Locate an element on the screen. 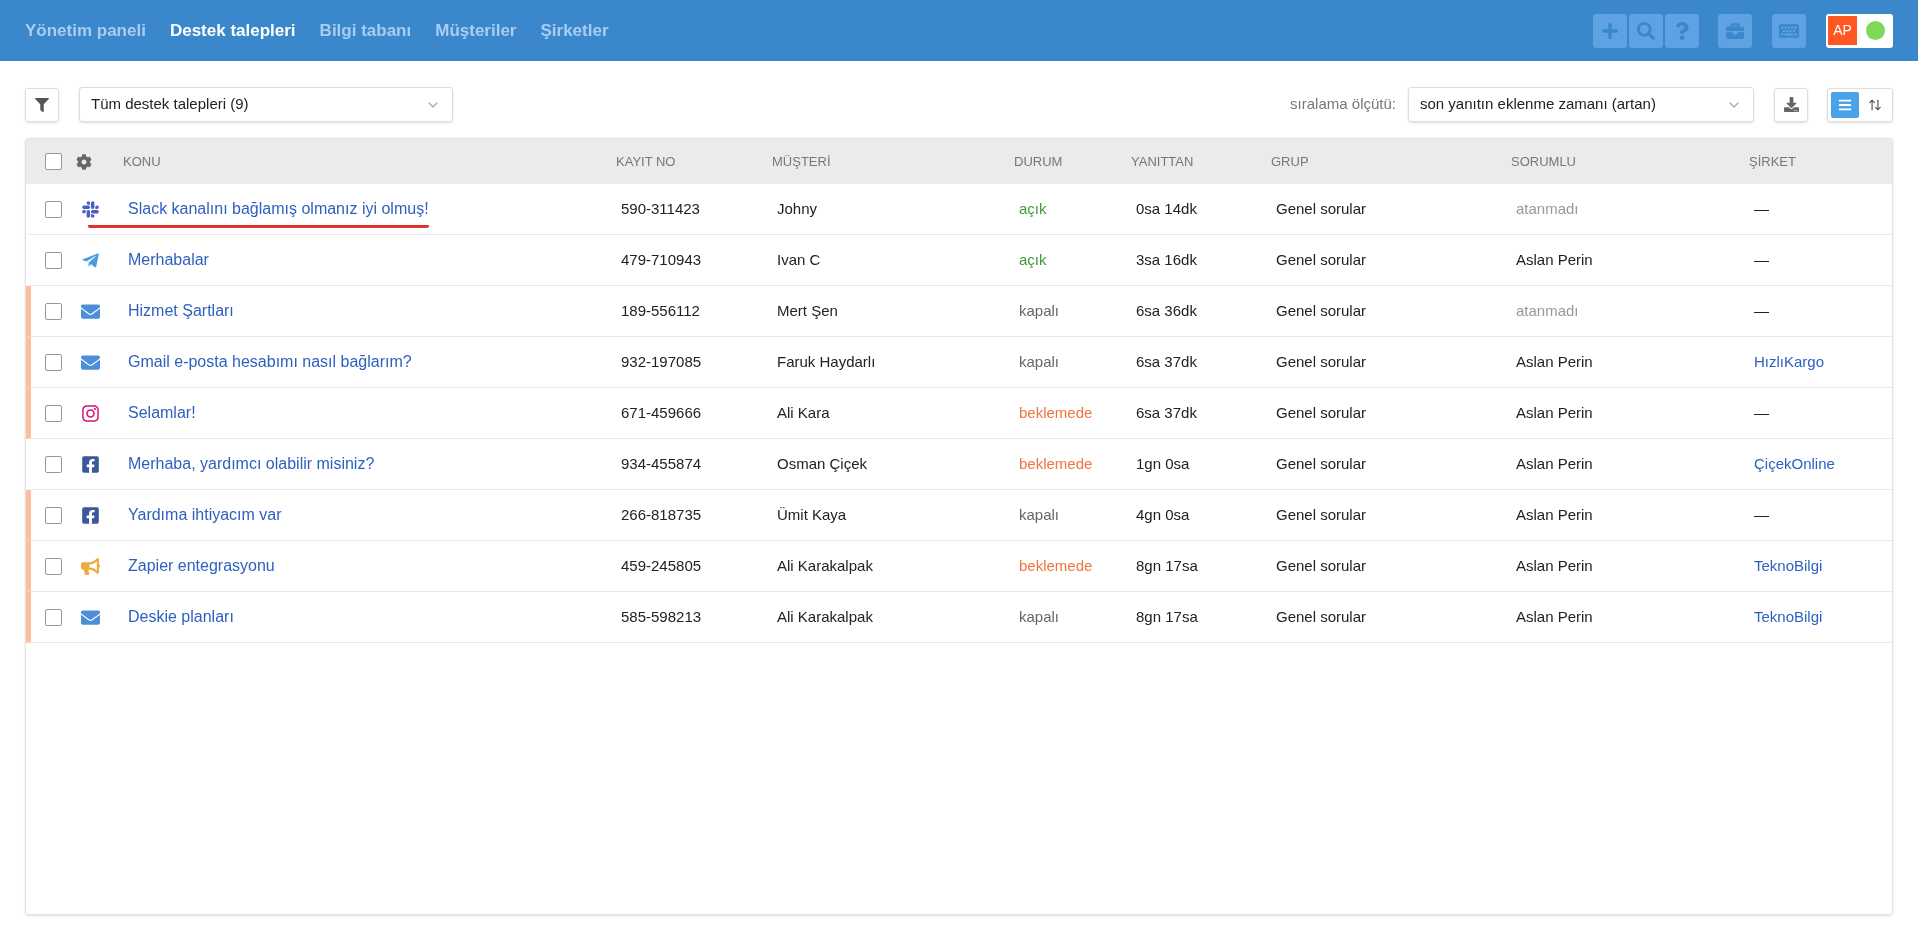 The width and height of the screenshot is (1918, 940). ticket-row: Yardıma ihtiyacım var 266-818735 Ümit Kaya kapalı 4gn 0sa Genel sorular Aslan Perin — is located at coordinates (959, 515).